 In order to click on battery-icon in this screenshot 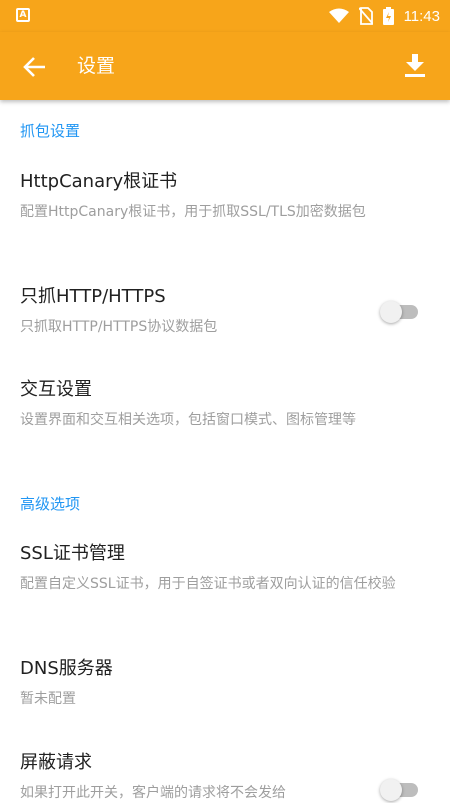, I will do `click(388, 16)`.